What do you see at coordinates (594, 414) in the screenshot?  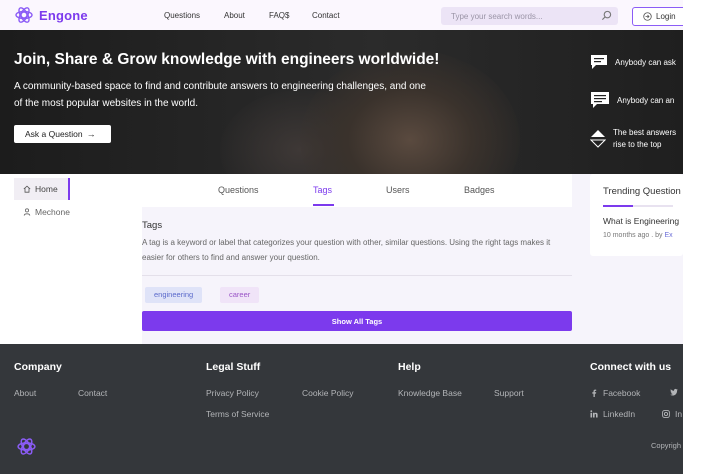 I see `linkedin-icon` at bounding box center [594, 414].